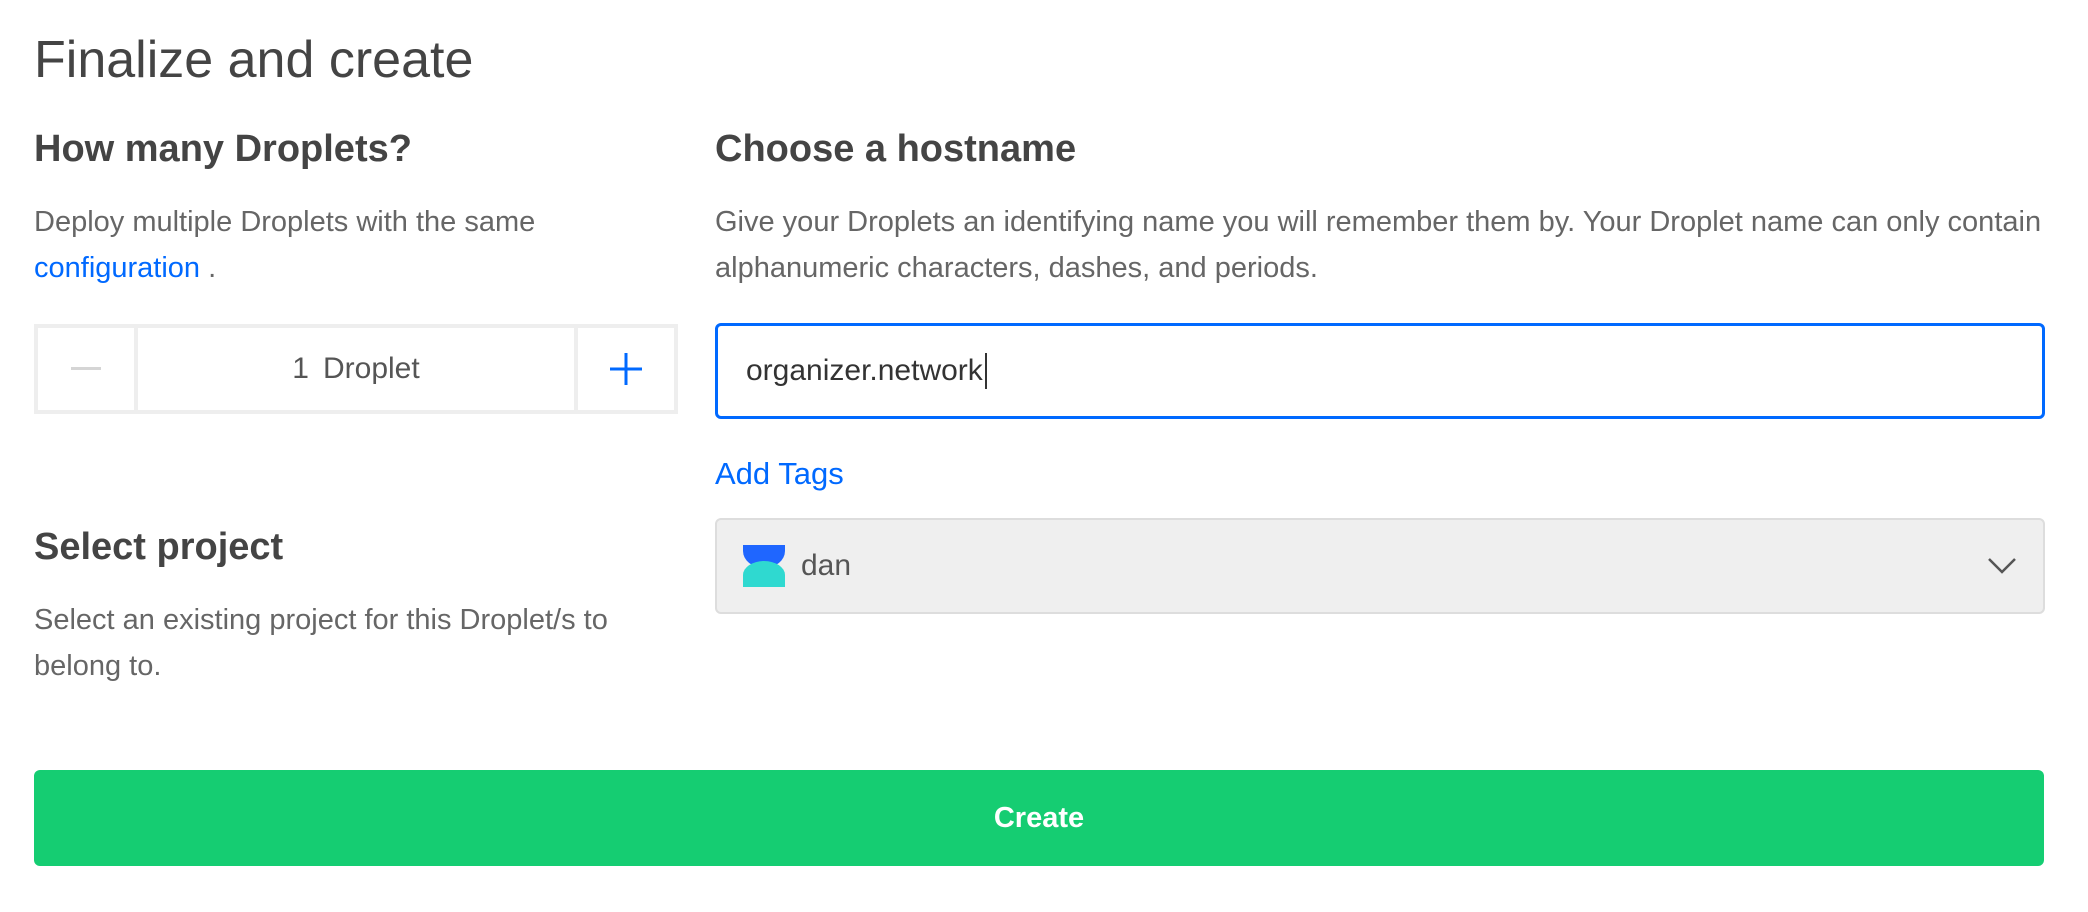  What do you see at coordinates (864, 370) in the screenshot?
I see `hostname-value: organizer.network` at bounding box center [864, 370].